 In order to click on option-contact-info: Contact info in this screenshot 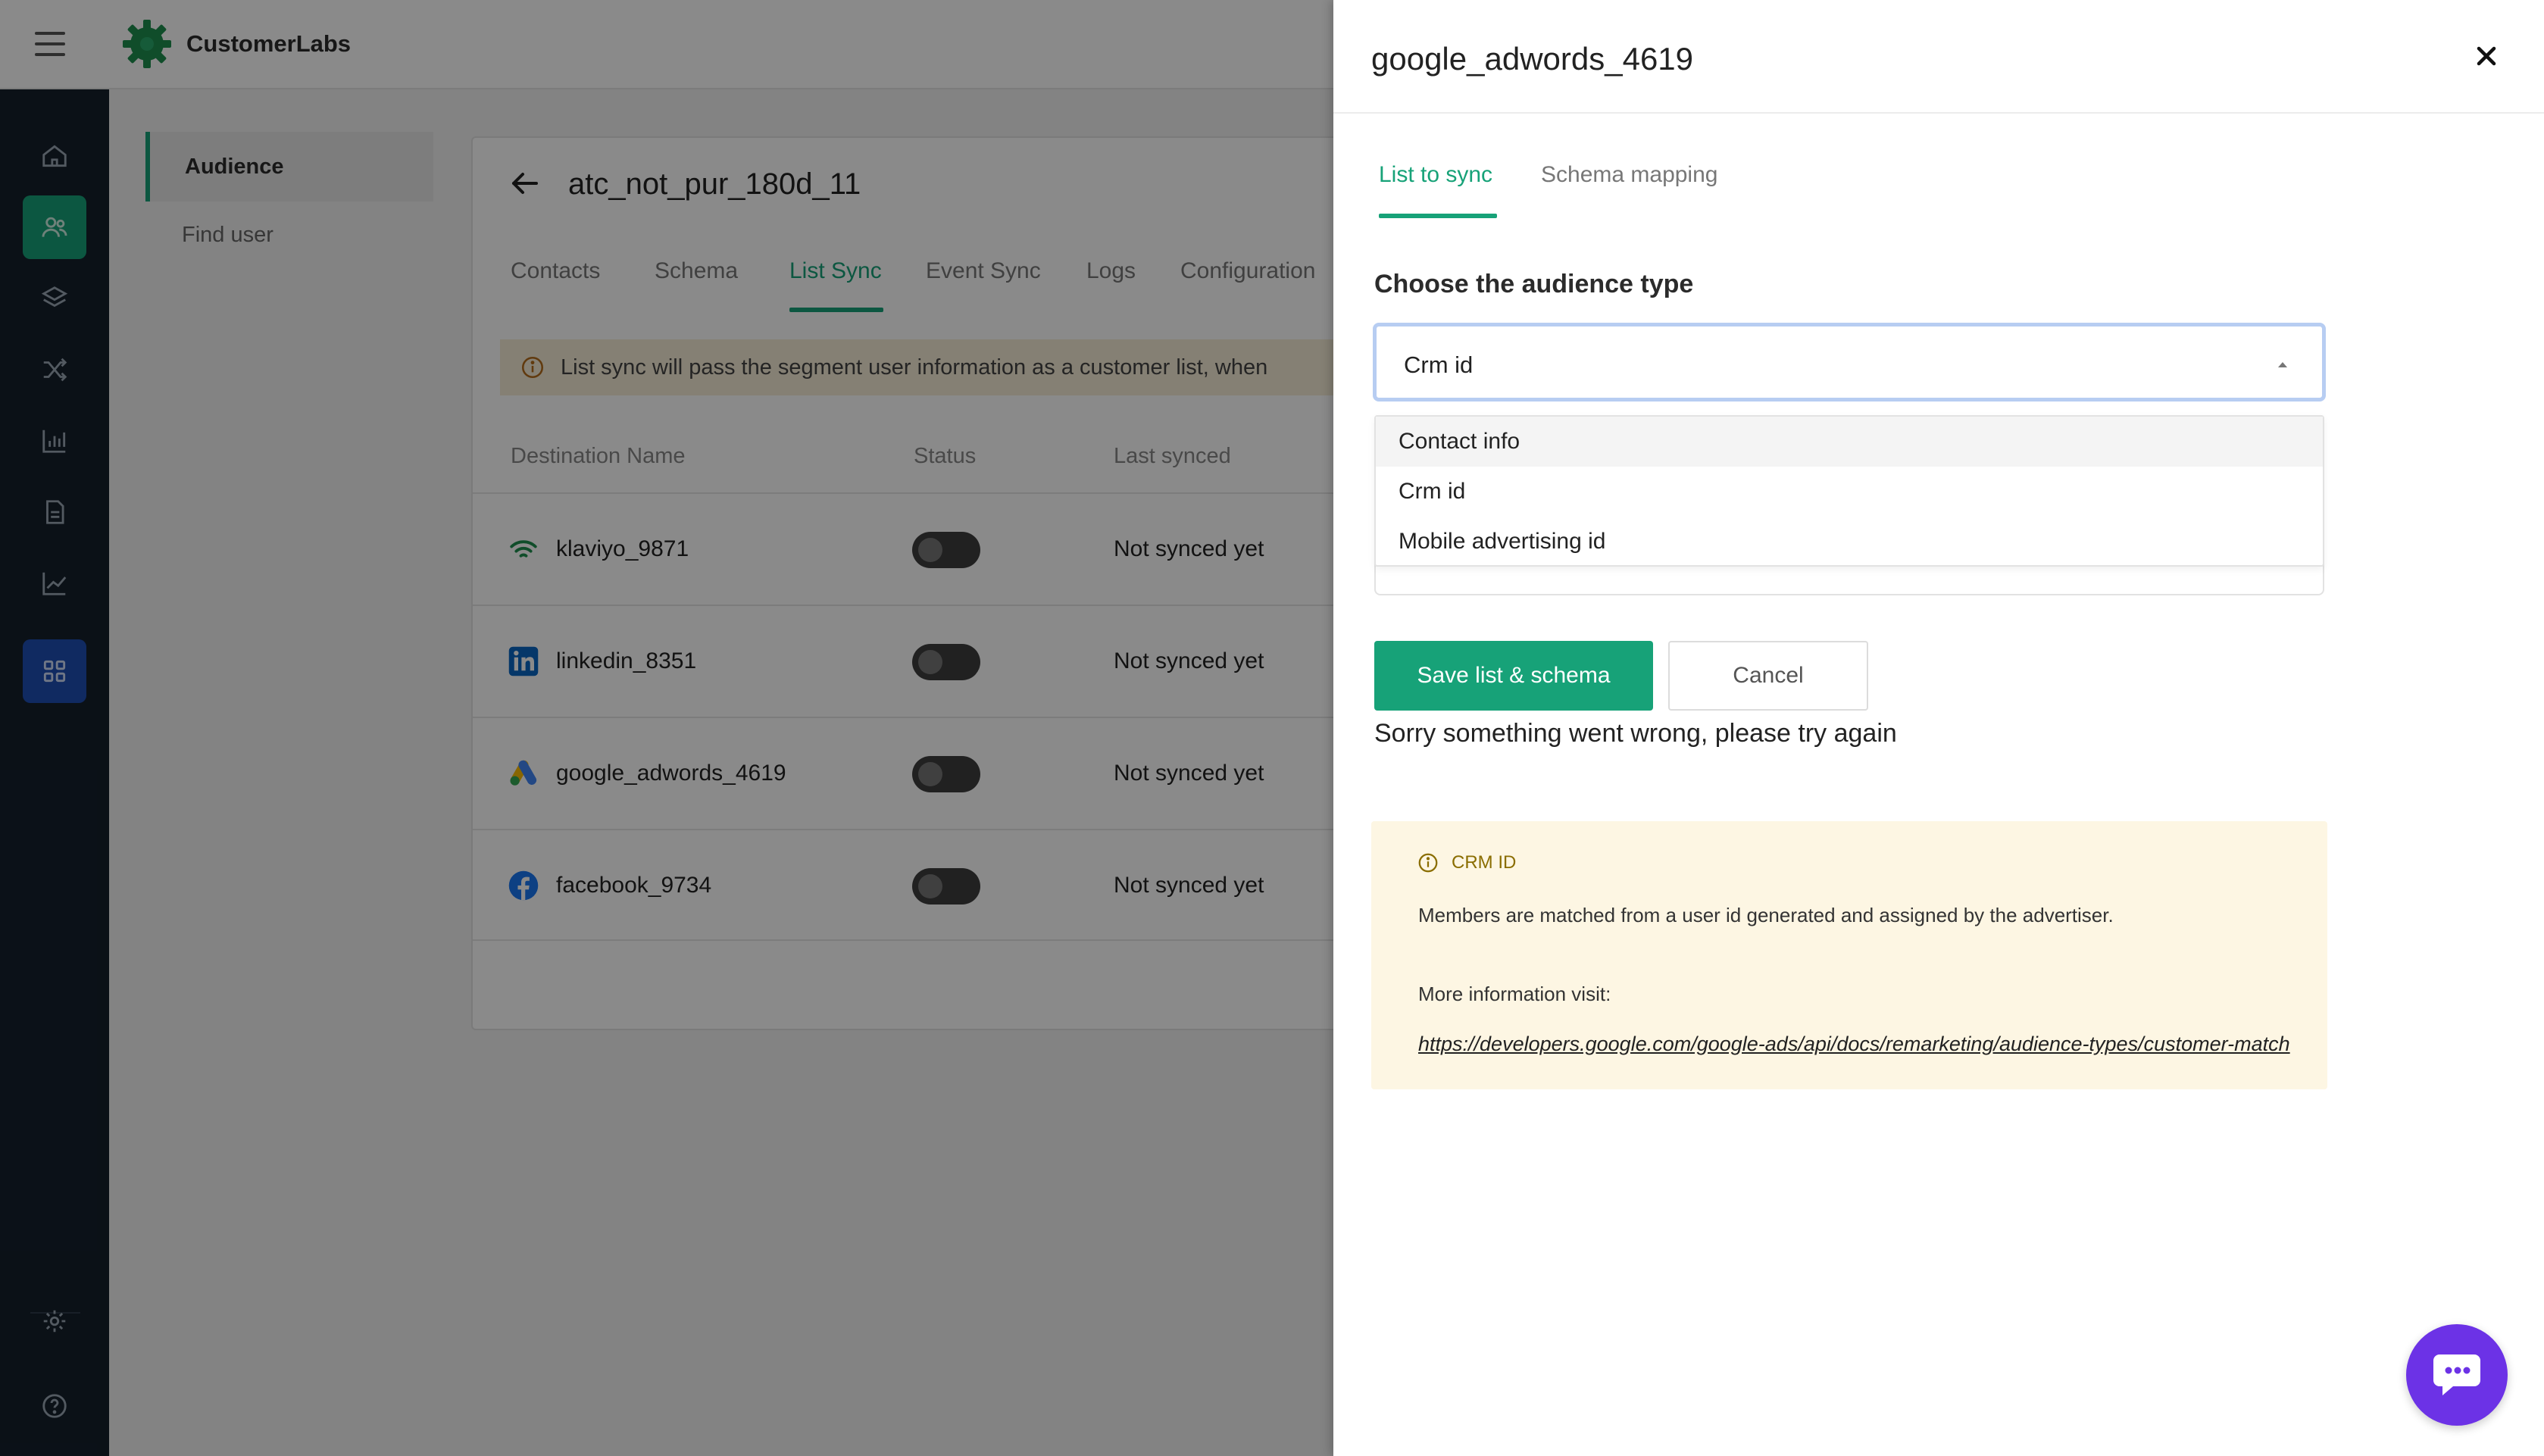, I will do `click(1849, 442)`.